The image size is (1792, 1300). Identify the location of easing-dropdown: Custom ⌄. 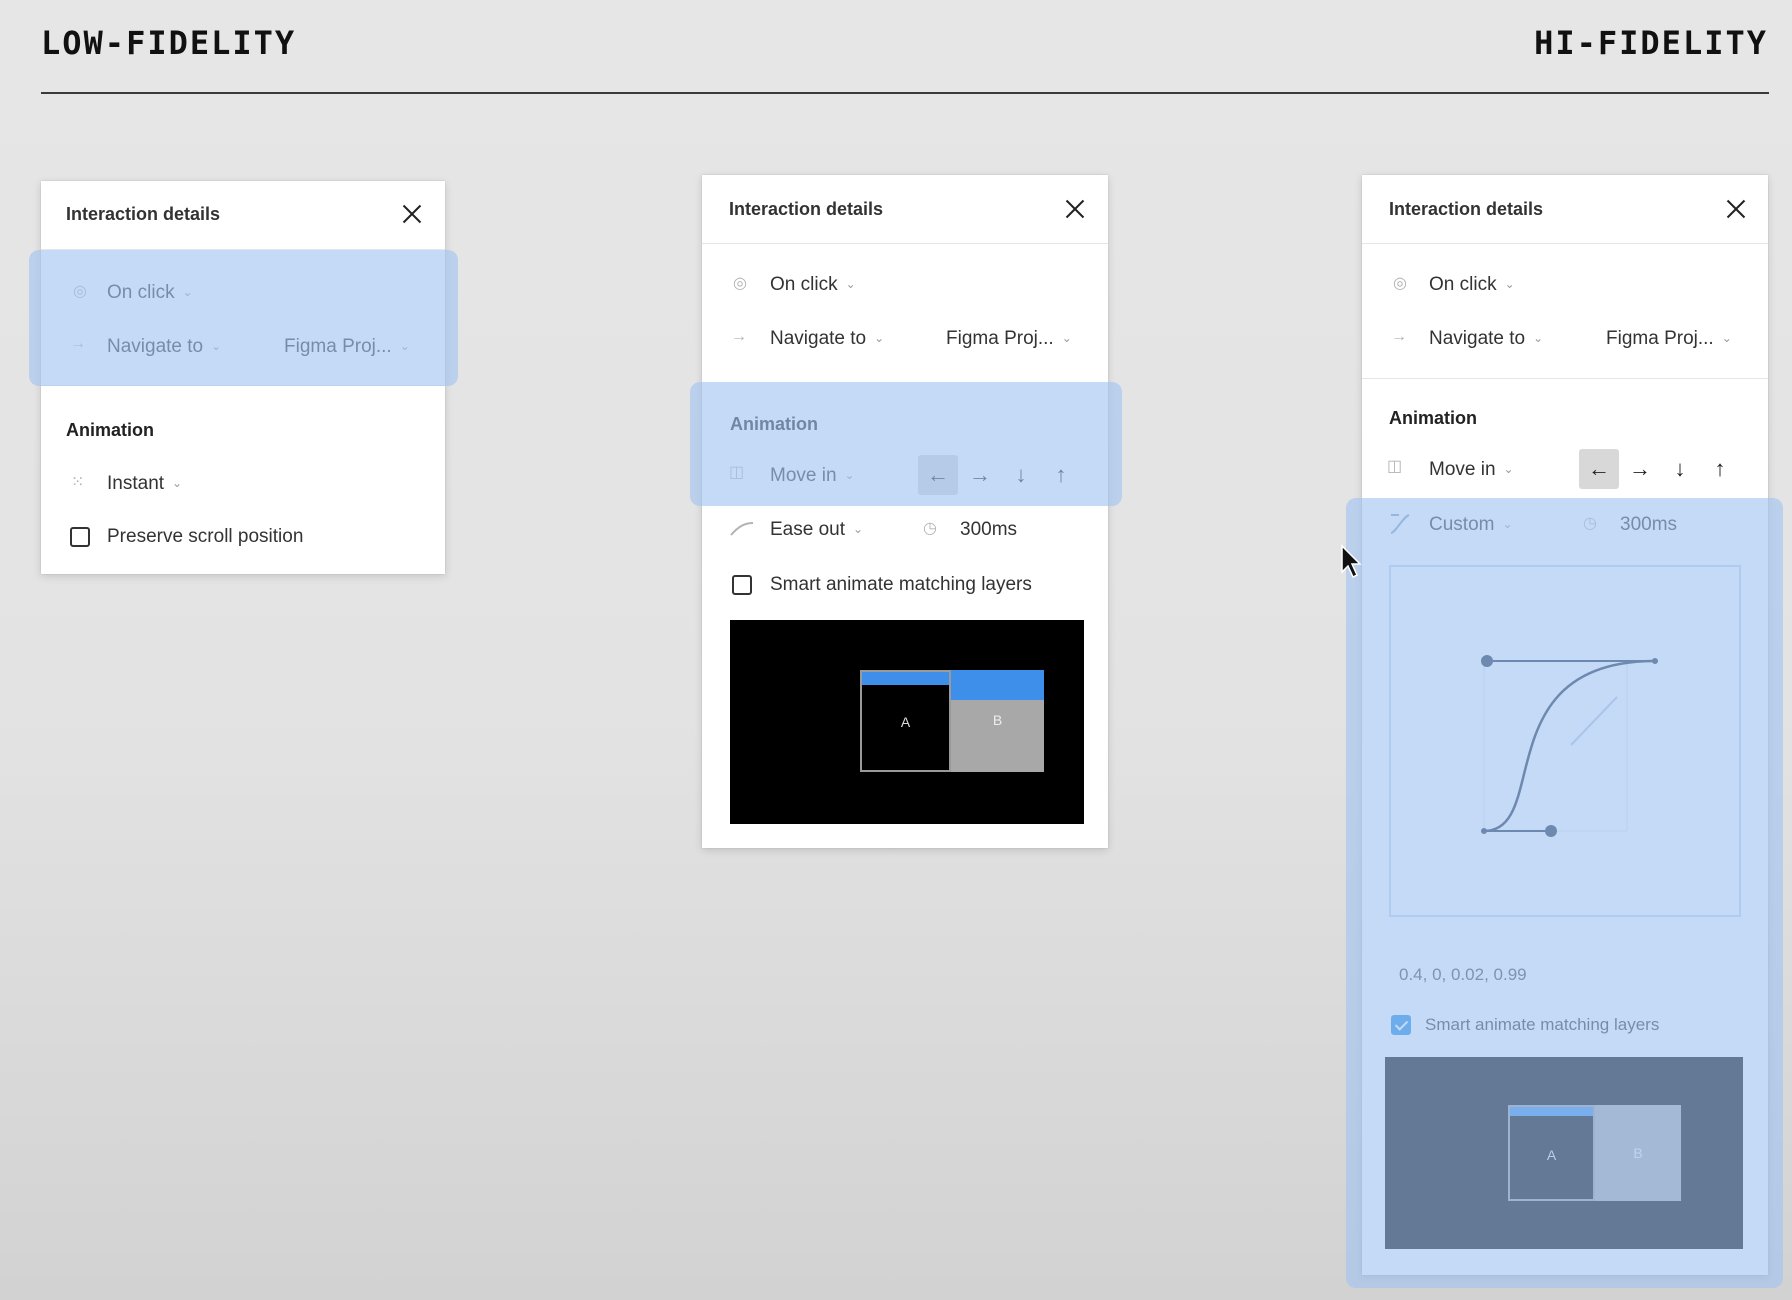
(1471, 525).